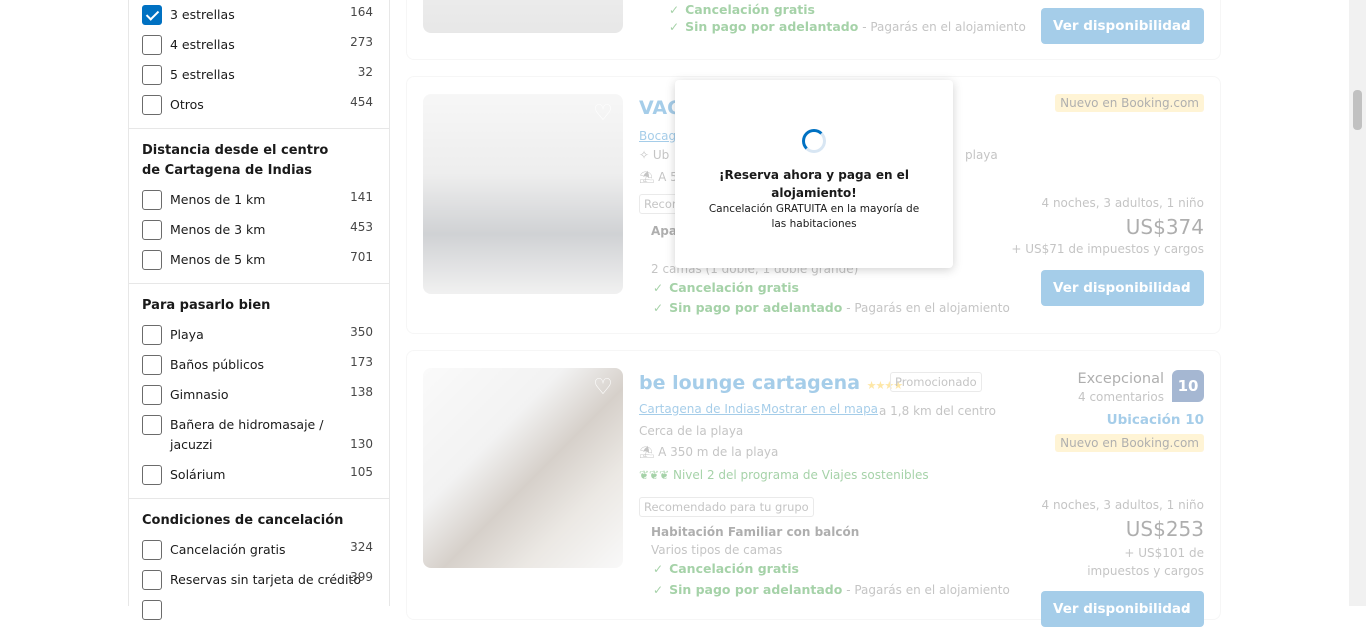 This screenshot has width=1366, height=627. Describe the element at coordinates (1357, 110) in the screenshot. I see `scrollbar-thumb` at that location.